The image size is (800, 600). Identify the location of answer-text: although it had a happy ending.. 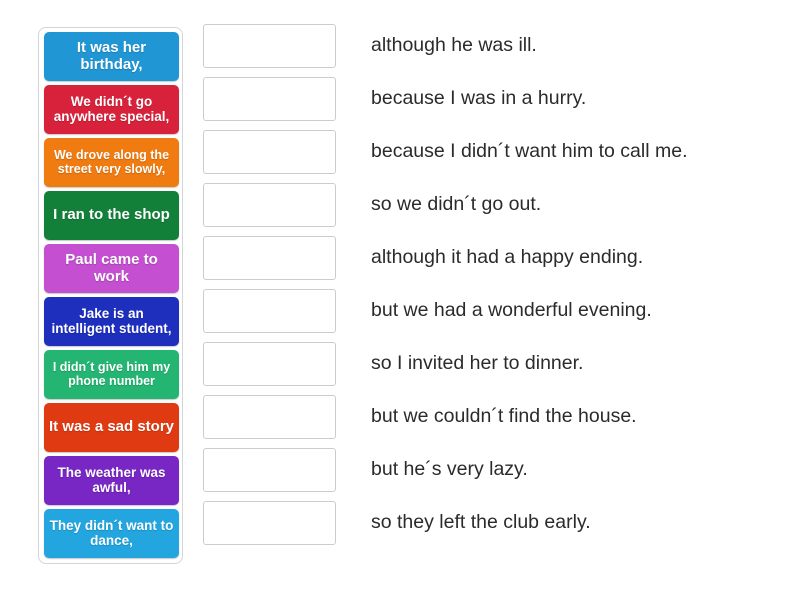
(507, 257).